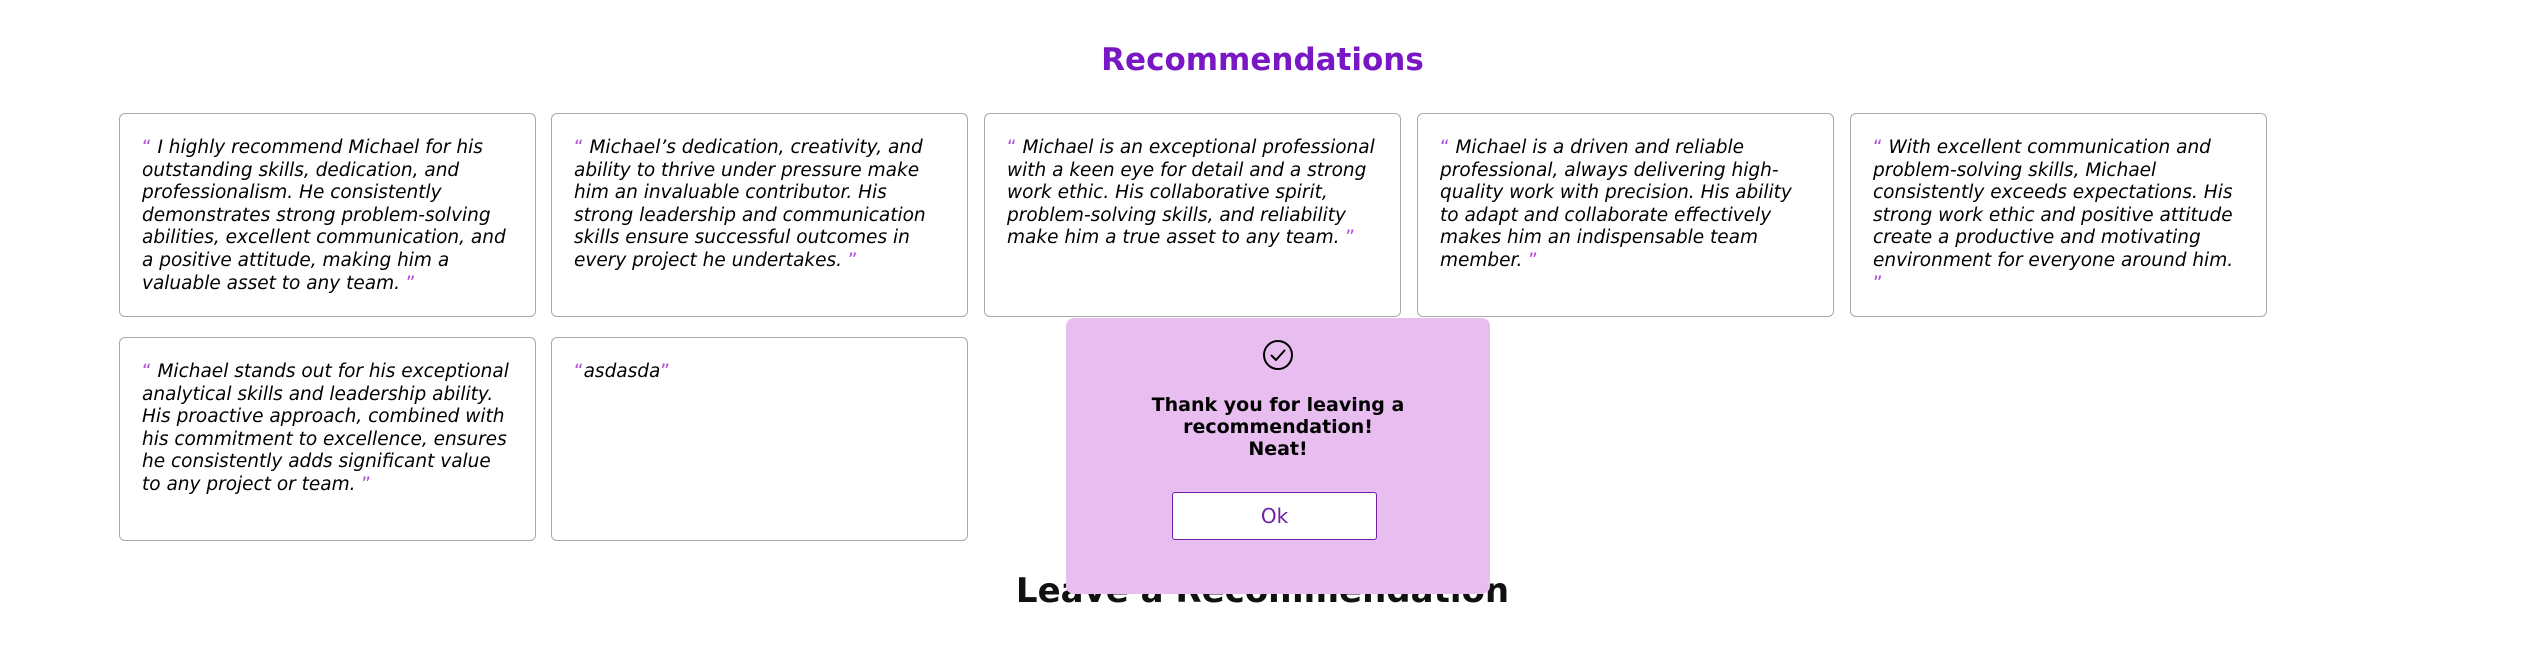 The height and width of the screenshot is (653, 2525). Describe the element at coordinates (759, 439) in the screenshot. I see `recommendation-card: “asdasda”` at that location.